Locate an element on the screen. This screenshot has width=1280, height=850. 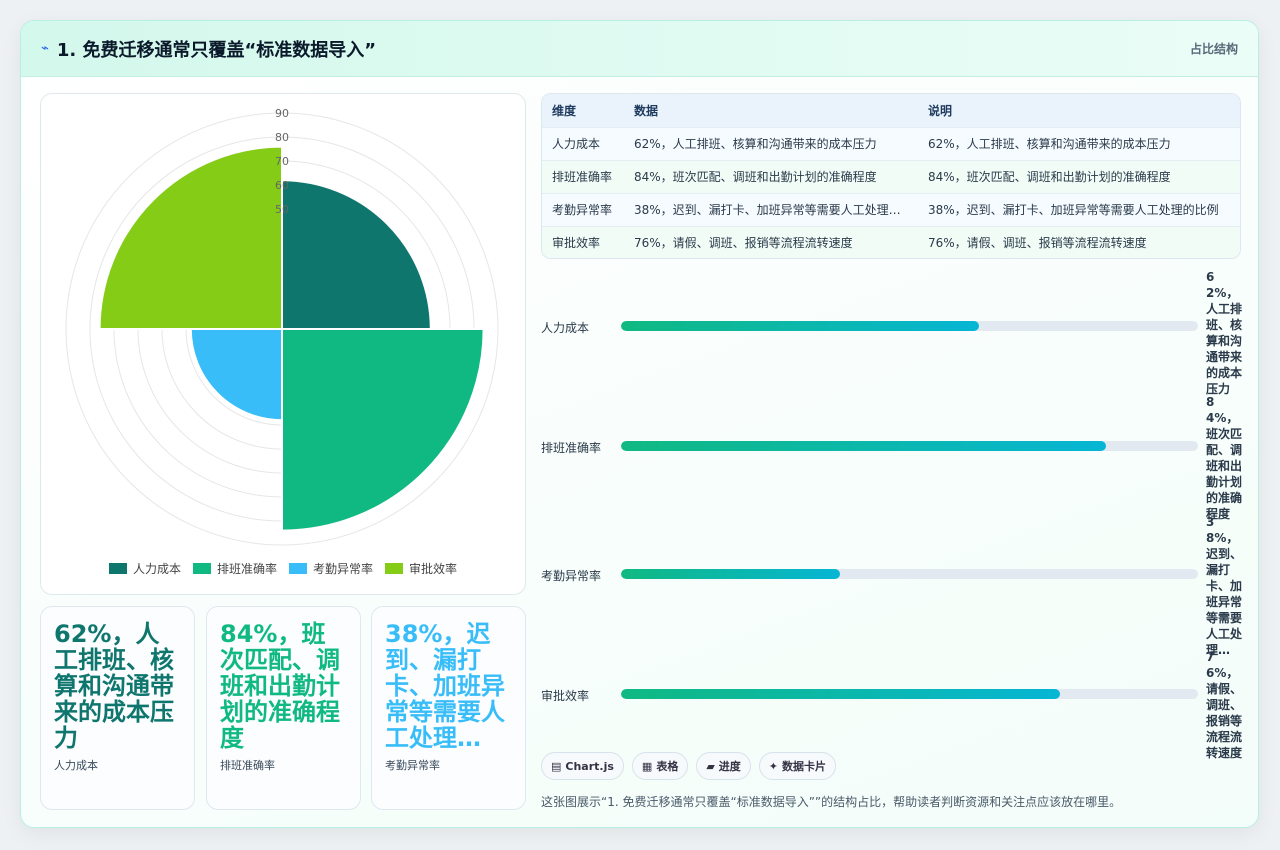
r-tick-label: 70 is located at coordinates (282, 161).